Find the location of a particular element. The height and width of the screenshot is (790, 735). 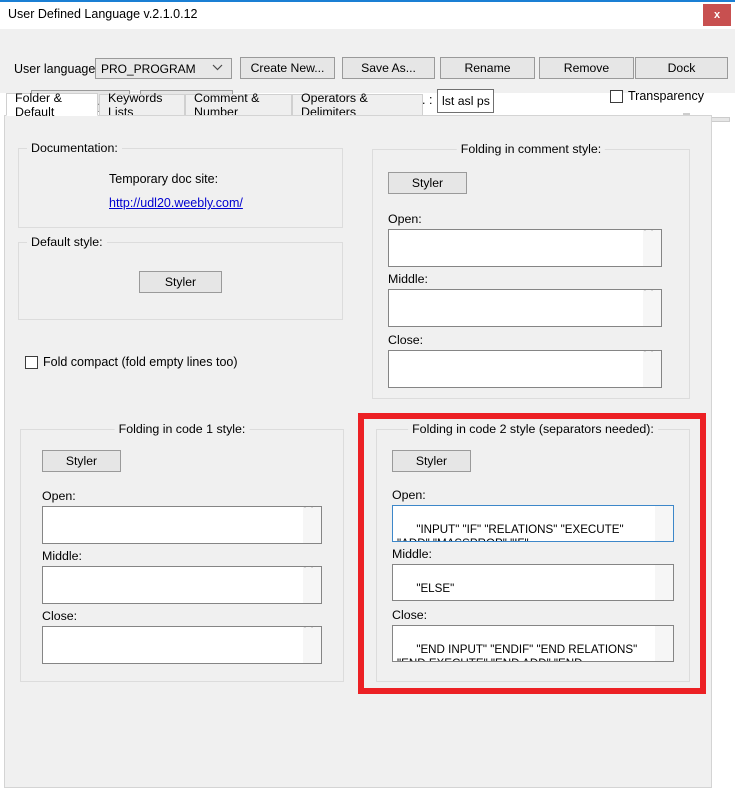

fold-compact-label: Fold compact (fold empty lines too) is located at coordinates (140, 362).